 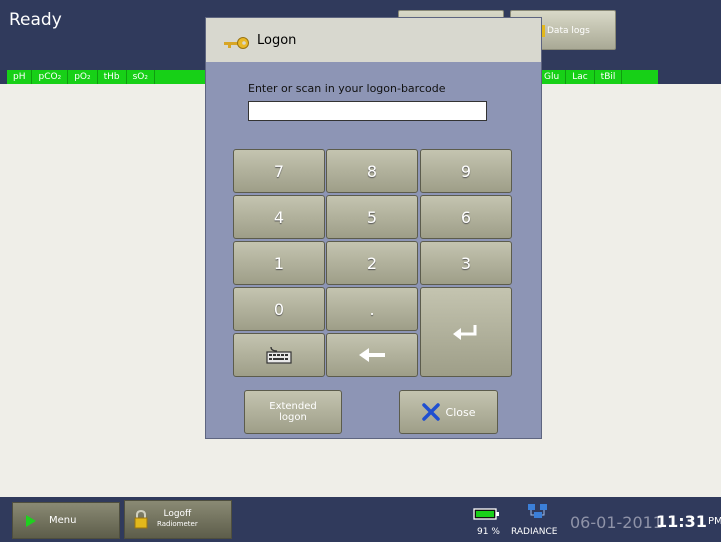 What do you see at coordinates (177, 514) in the screenshot?
I see `logoff-text: Logoff` at bounding box center [177, 514].